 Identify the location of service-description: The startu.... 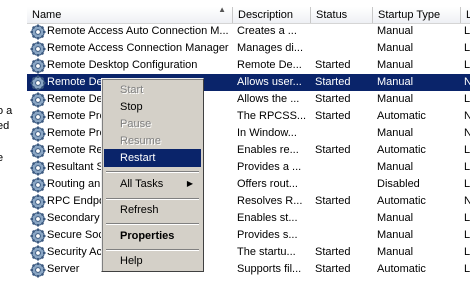
(266, 252).